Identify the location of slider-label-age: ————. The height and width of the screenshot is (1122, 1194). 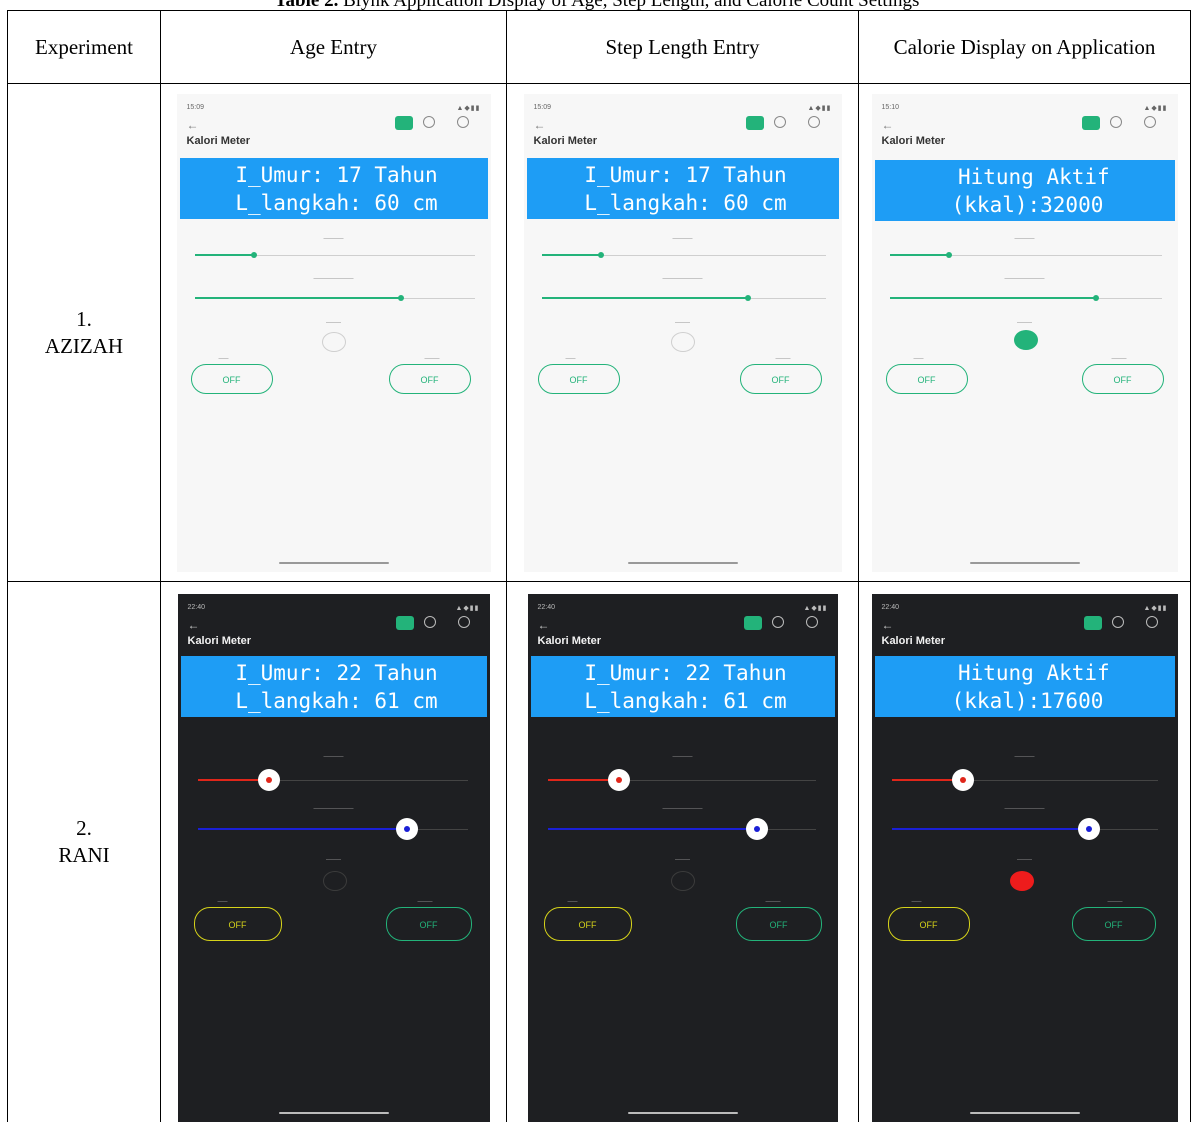
(333, 238).